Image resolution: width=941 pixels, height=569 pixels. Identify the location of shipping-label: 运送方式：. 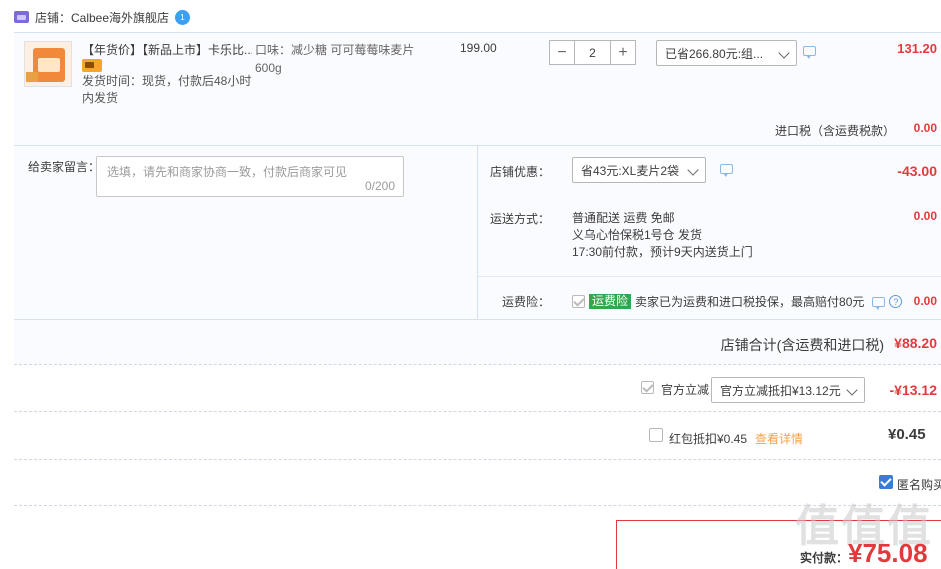
(519, 219).